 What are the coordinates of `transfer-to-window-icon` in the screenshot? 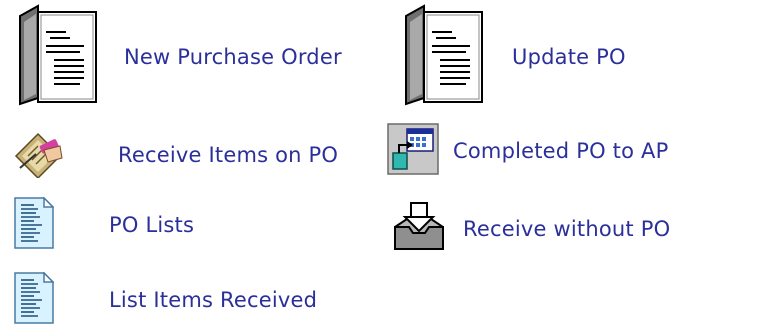 It's located at (413, 151).